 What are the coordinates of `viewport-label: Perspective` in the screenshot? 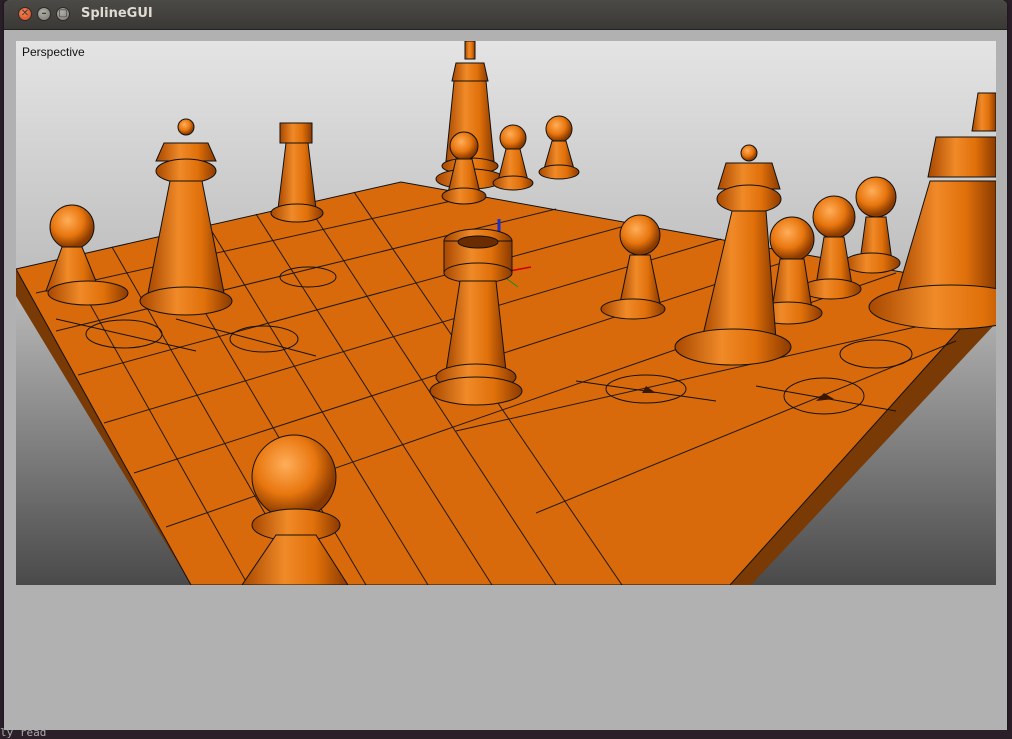 It's located at (53, 52).